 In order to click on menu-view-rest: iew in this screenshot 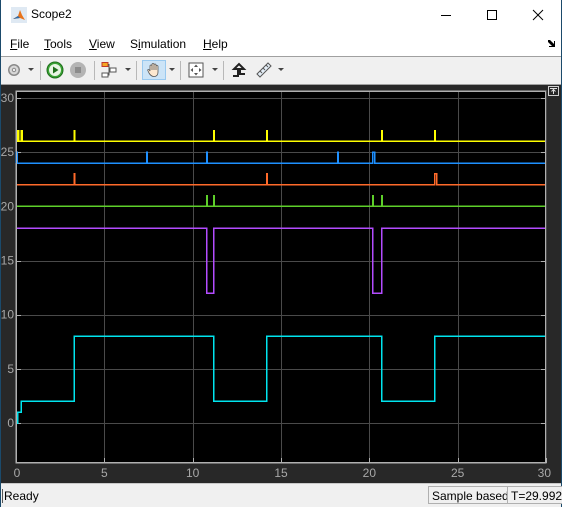, I will do `click(105, 44)`.